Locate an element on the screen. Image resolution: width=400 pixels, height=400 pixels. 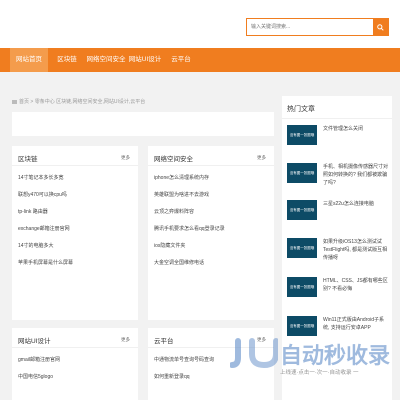
nav-item-security: 网络空间安全 is located at coordinates (106, 60).